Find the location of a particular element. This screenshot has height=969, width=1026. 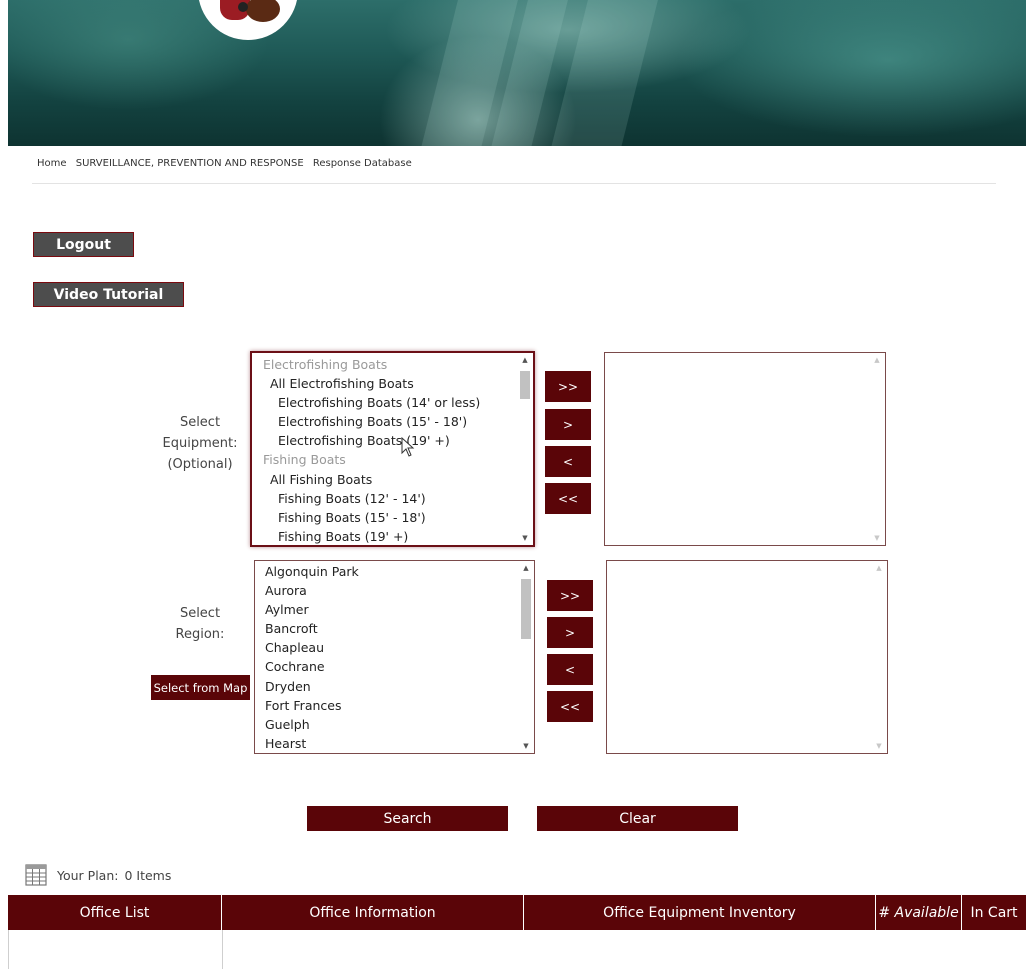

equipment-option: All Electrofishing Boats is located at coordinates (384, 383).